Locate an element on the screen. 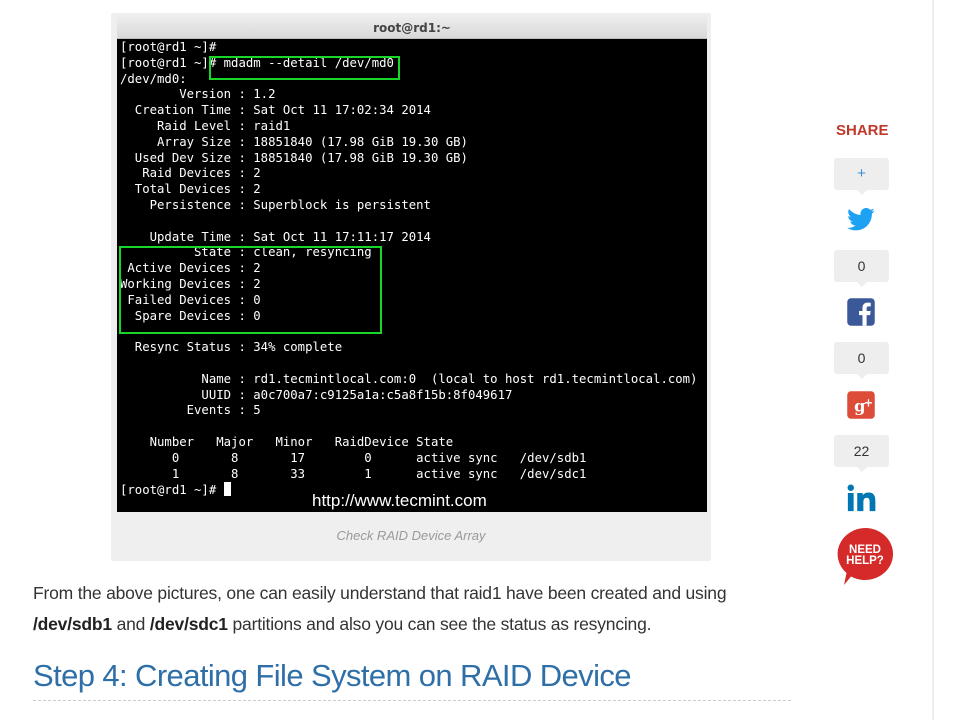 Image resolution: width=968 pixels, height=720 pixels. terminal-line: Raid Level : raid1 is located at coordinates (205, 125).